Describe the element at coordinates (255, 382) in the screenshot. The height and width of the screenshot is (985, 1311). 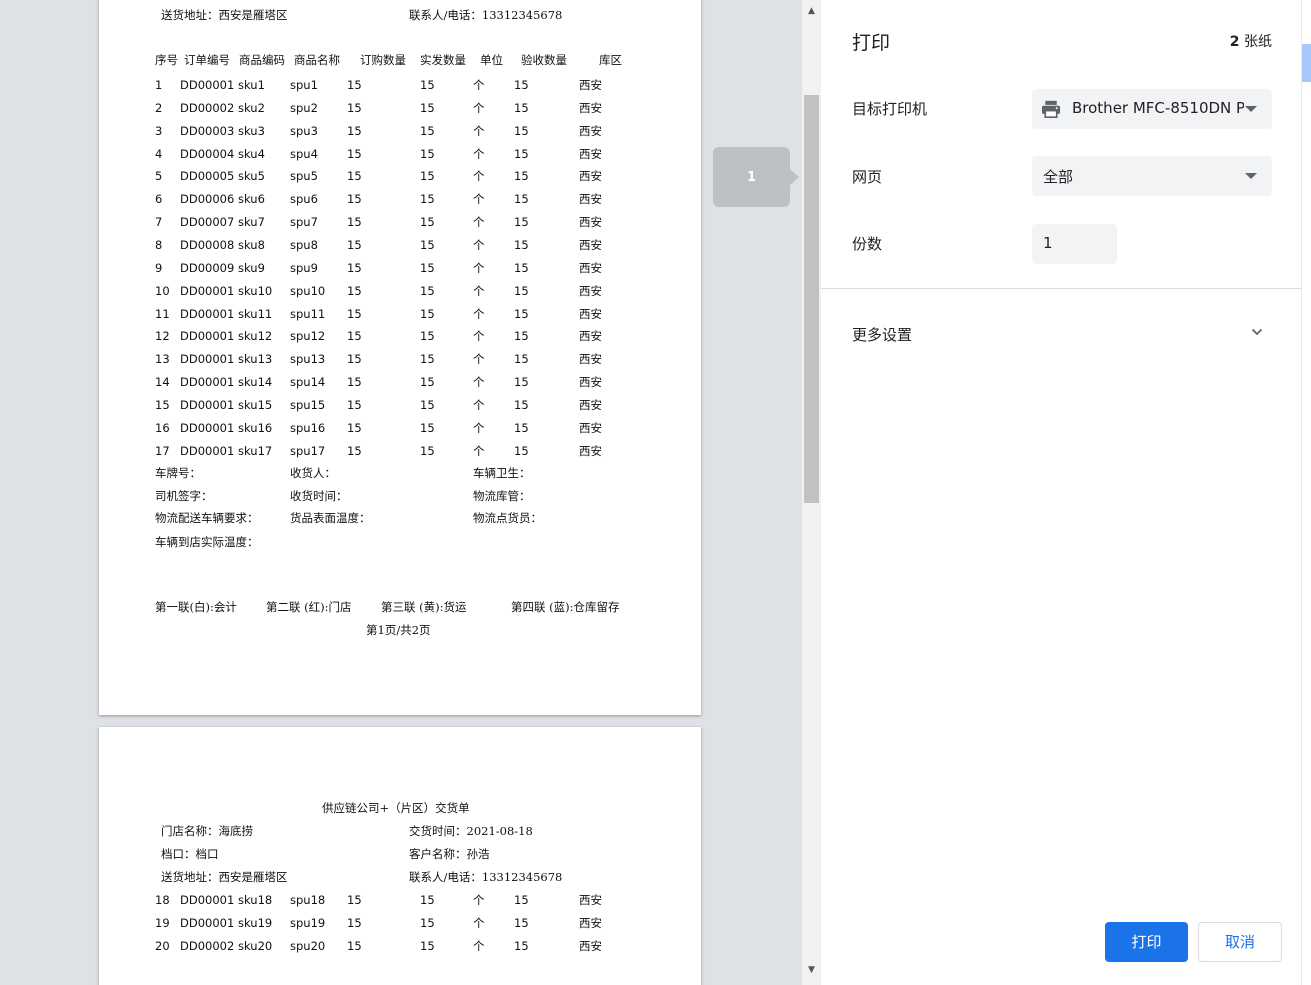
I see `table-cell-sku: sku14` at that location.